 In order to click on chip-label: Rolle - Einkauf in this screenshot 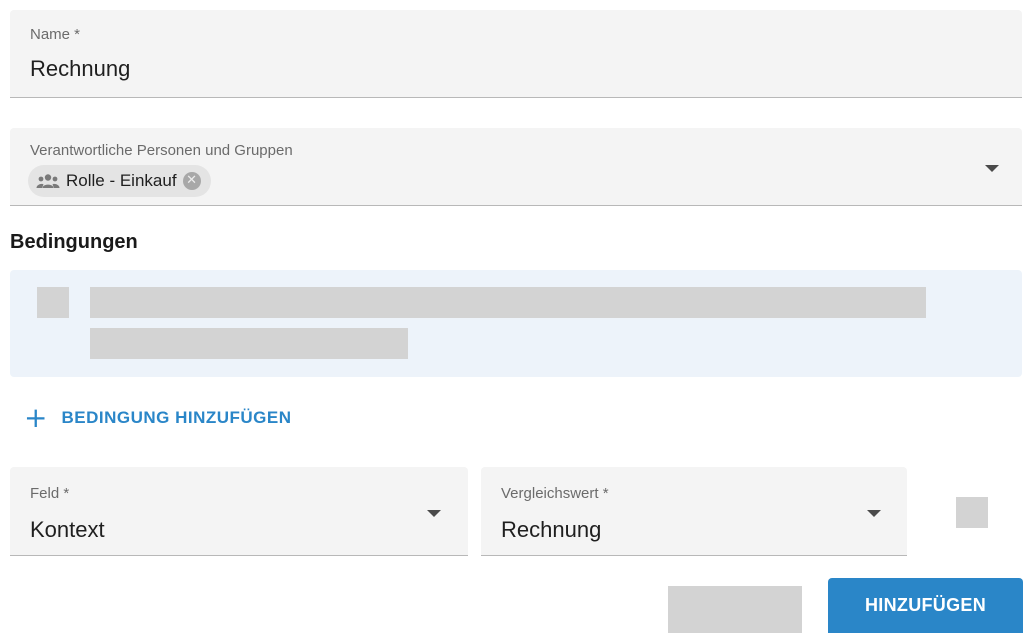, I will do `click(121, 180)`.